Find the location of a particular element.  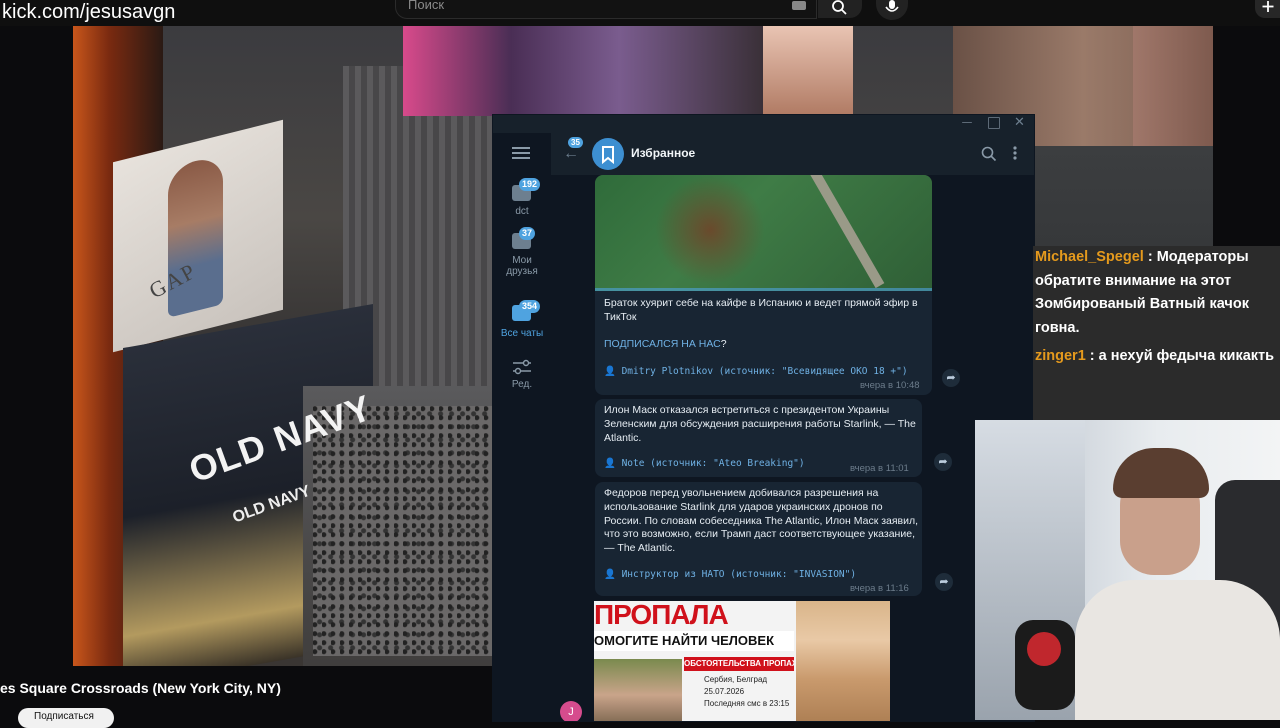

source-text: Note (источник: "Ateo Breaking") is located at coordinates (713, 463).